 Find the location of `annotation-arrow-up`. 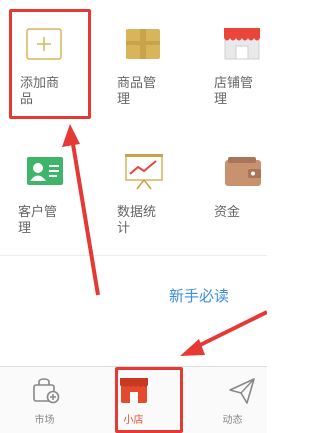

annotation-arrow-up is located at coordinates (81, 210).